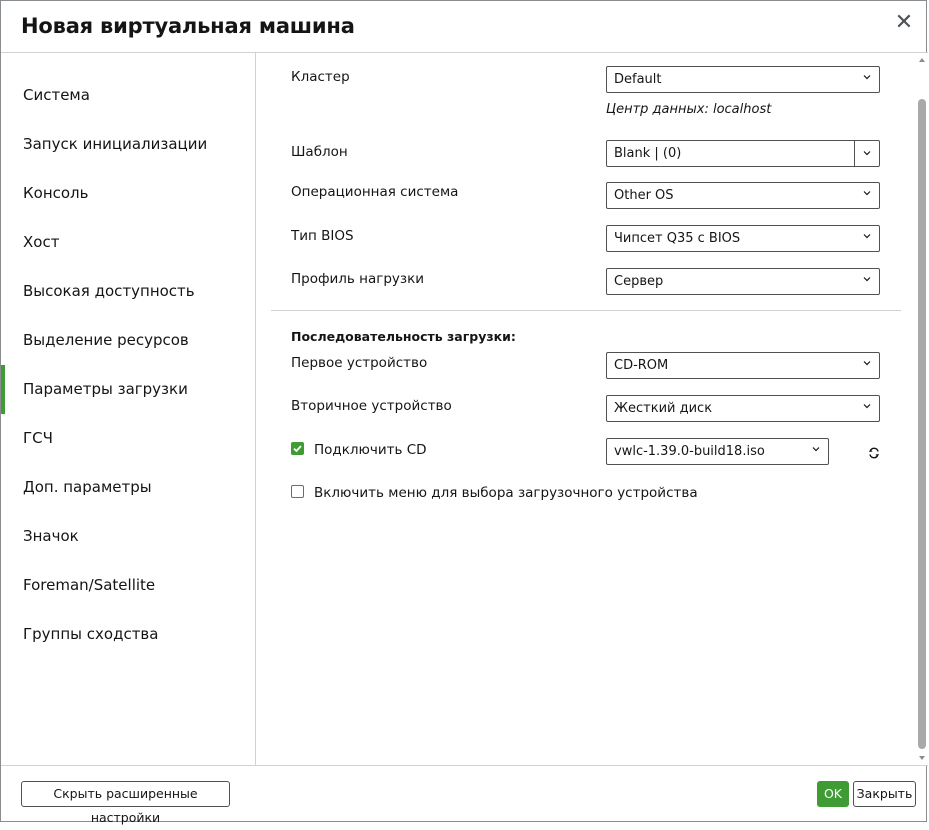  I want to click on scroll-down-arrow-icon, so click(922, 758).